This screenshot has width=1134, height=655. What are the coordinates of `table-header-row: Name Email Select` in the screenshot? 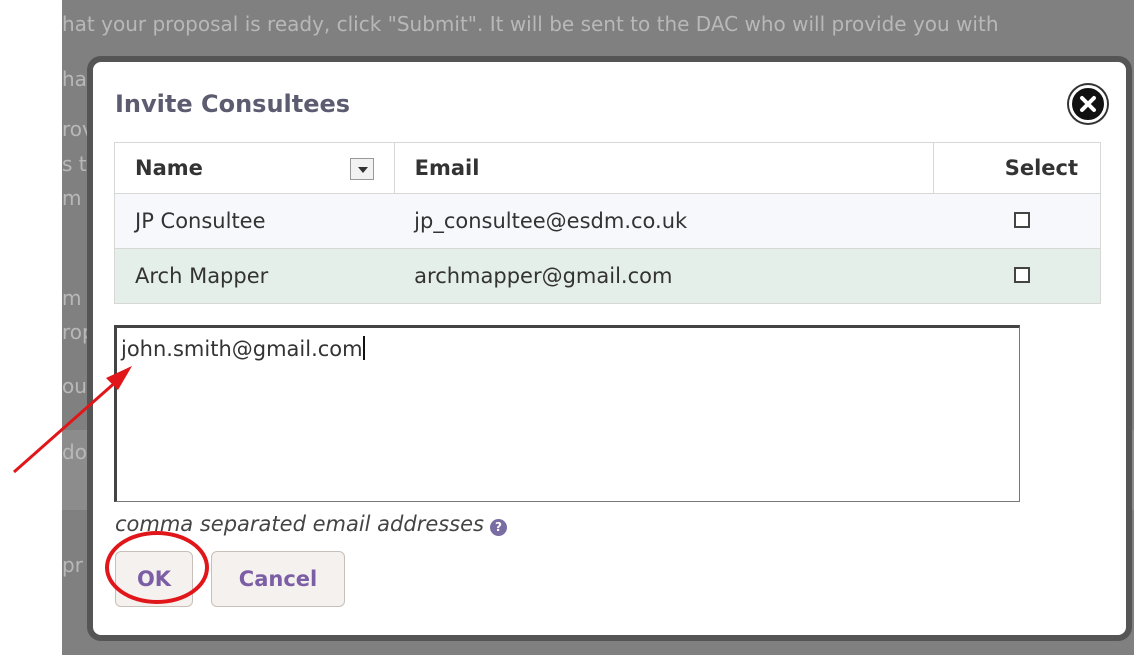 It's located at (607, 168).